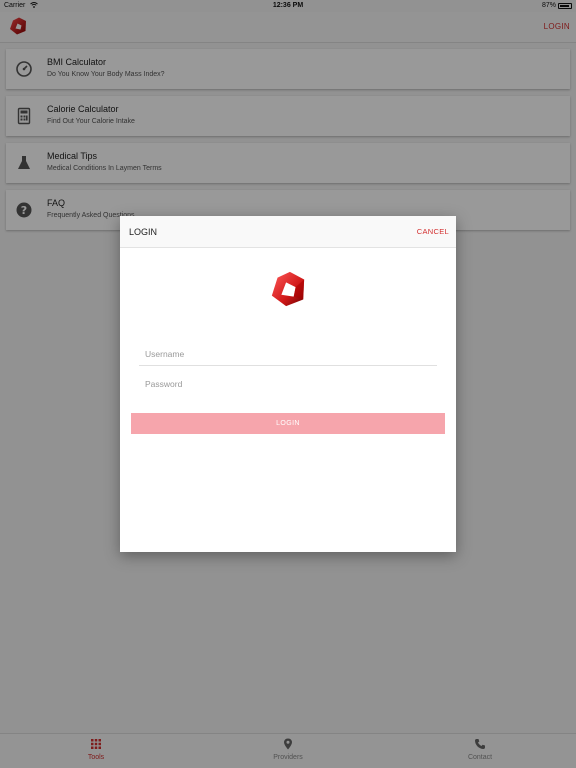 The width and height of the screenshot is (576, 768). Describe the element at coordinates (288, 423) in the screenshot. I see `login-button: LOGIN` at that location.